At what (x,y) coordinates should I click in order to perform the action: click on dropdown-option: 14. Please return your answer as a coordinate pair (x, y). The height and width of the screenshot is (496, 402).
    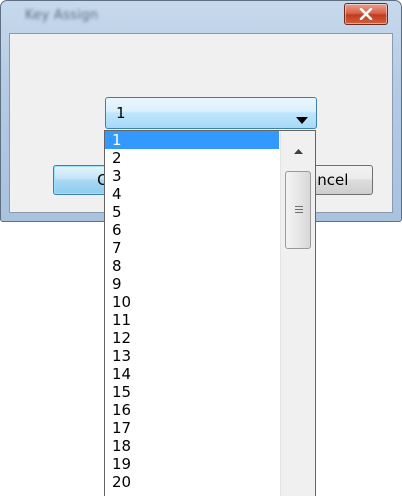
    Looking at the image, I should click on (192, 374).